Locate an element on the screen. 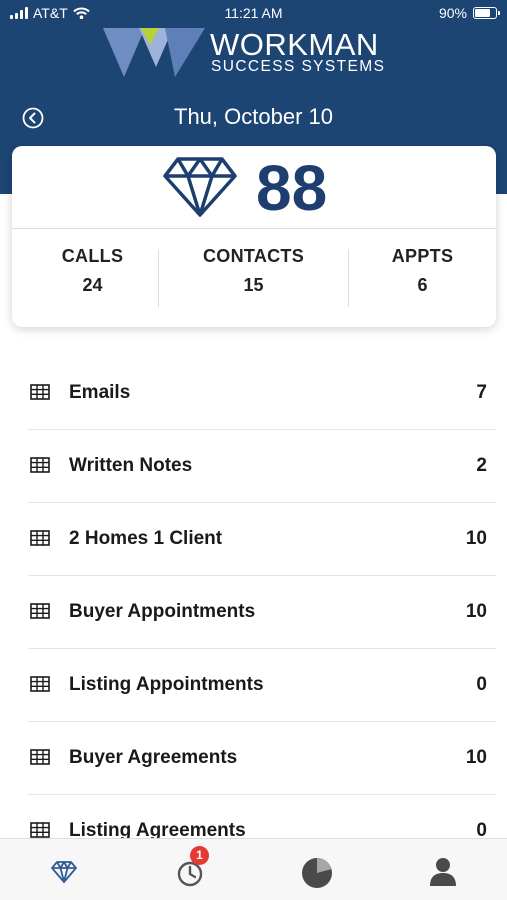 This screenshot has width=507, height=900. battery-icon is located at coordinates (486, 13).